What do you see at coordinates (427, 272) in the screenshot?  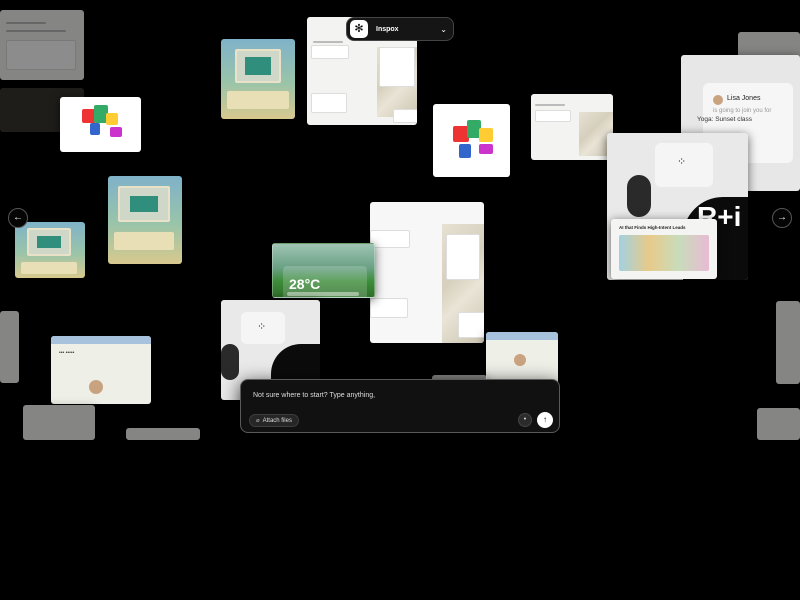 I see `gallery-card-map-app-center` at bounding box center [427, 272].